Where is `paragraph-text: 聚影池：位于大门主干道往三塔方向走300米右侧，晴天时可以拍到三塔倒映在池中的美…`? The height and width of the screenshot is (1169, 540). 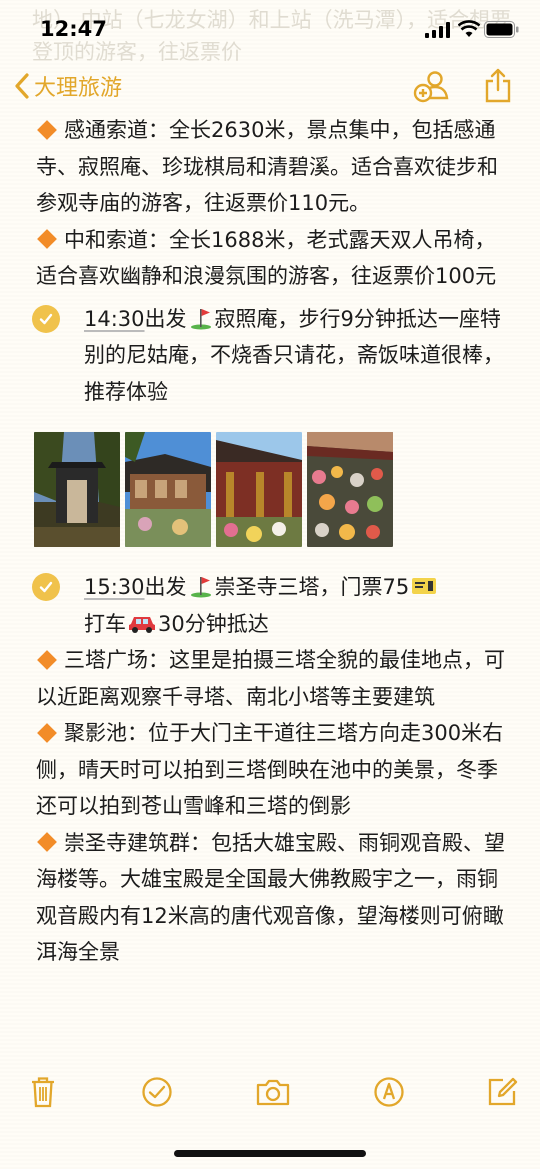 paragraph-text: 聚影池：位于大门主干道往三塔方向走300米右侧，晴天时可以拍到三塔倒映在池中的美… is located at coordinates (270, 769).